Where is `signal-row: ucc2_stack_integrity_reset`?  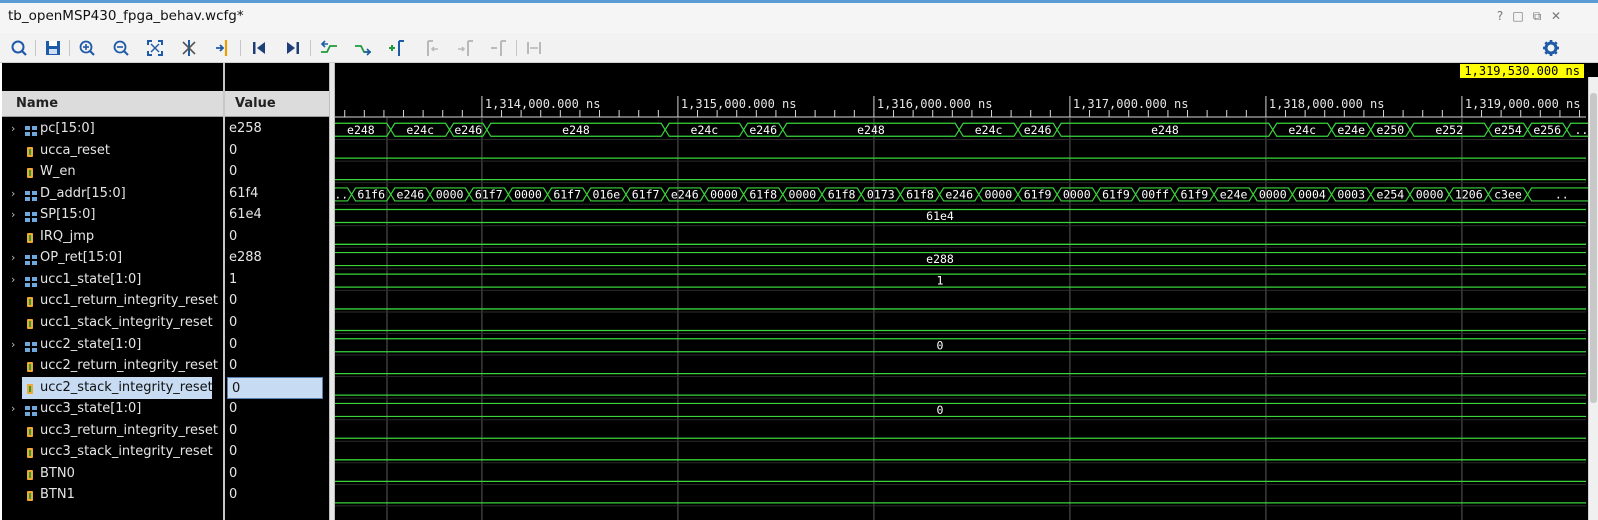 signal-row: ucc2_stack_integrity_reset is located at coordinates (117, 387).